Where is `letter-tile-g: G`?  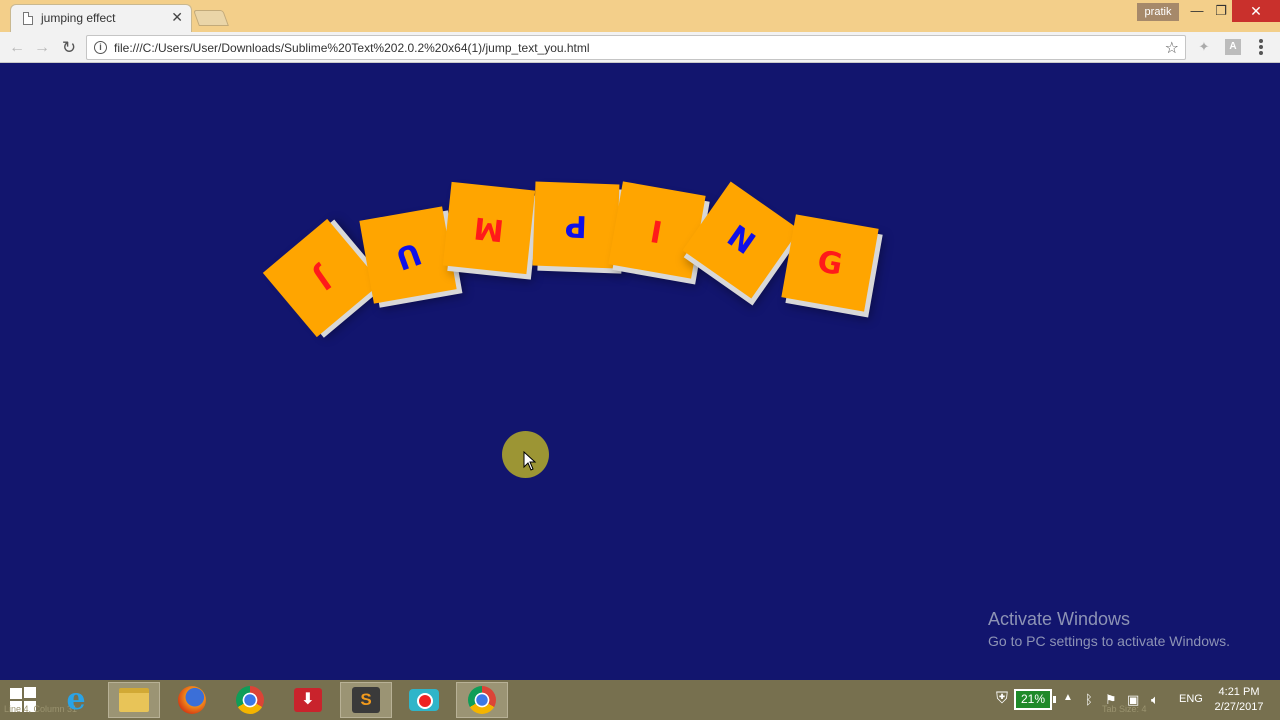
letter-tile-g: G is located at coordinates (830, 263).